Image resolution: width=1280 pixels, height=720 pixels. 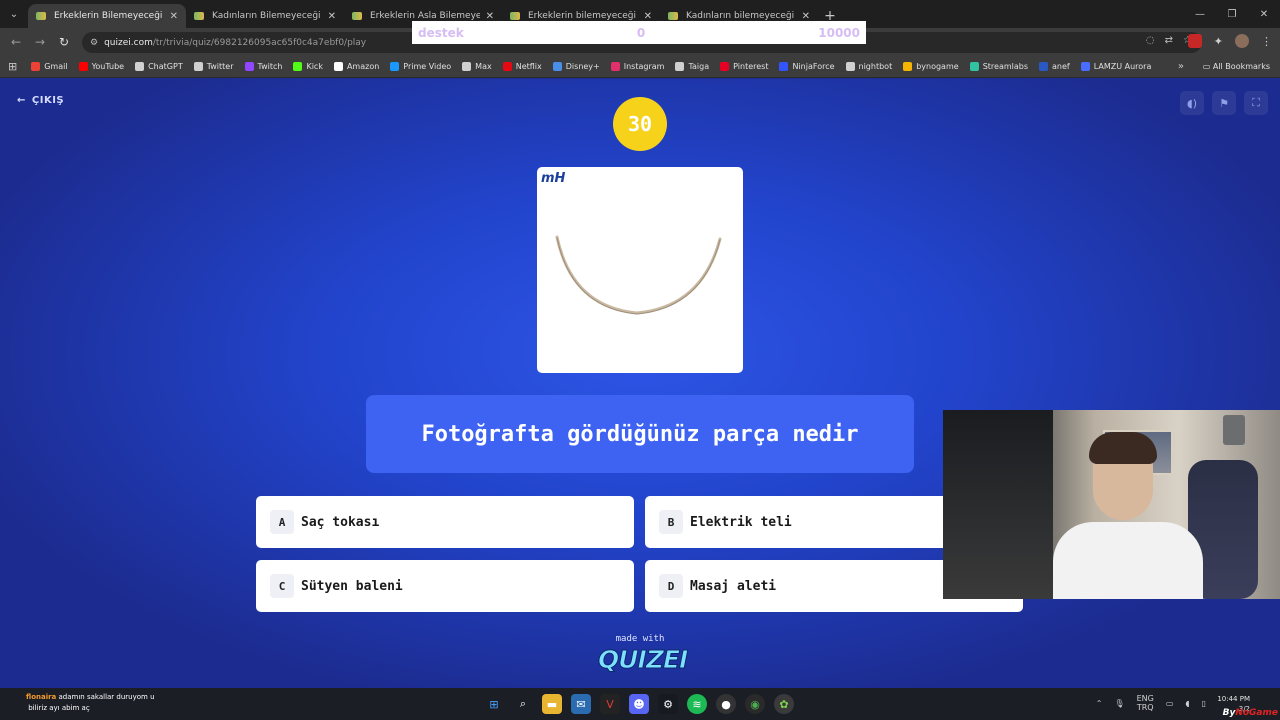 I want to click on webcam-feed, so click(x=1111, y=504).